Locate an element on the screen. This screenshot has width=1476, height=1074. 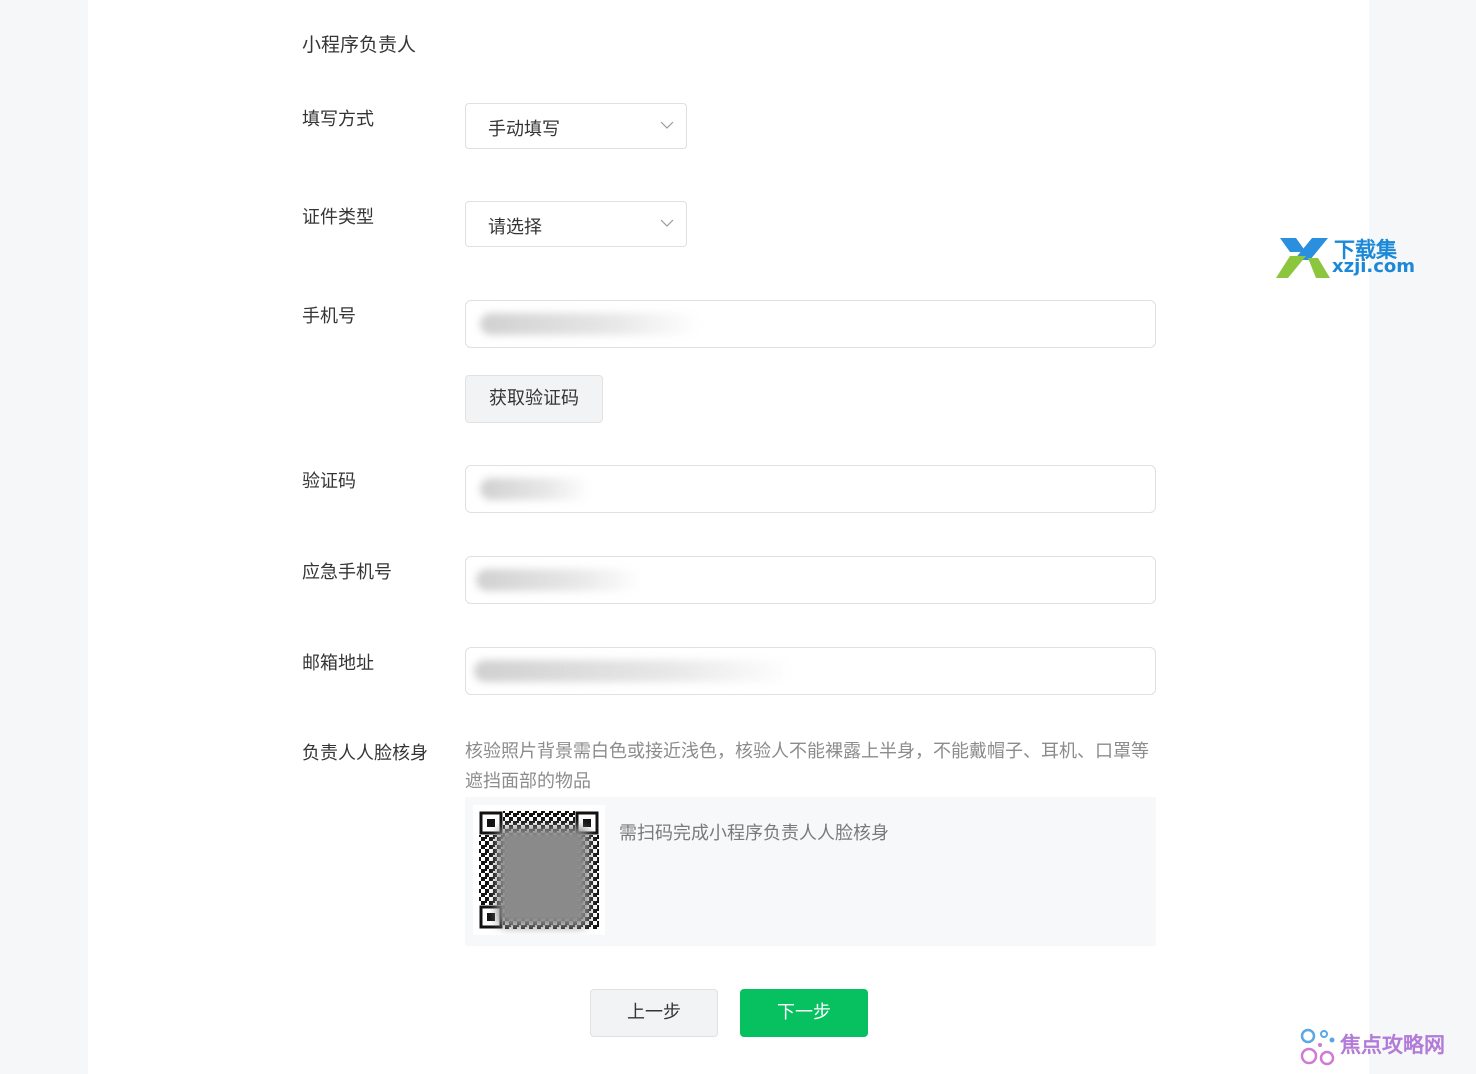
qr-panel: 需扫码完成小程序负责人人脸核身 is located at coordinates (810, 871).